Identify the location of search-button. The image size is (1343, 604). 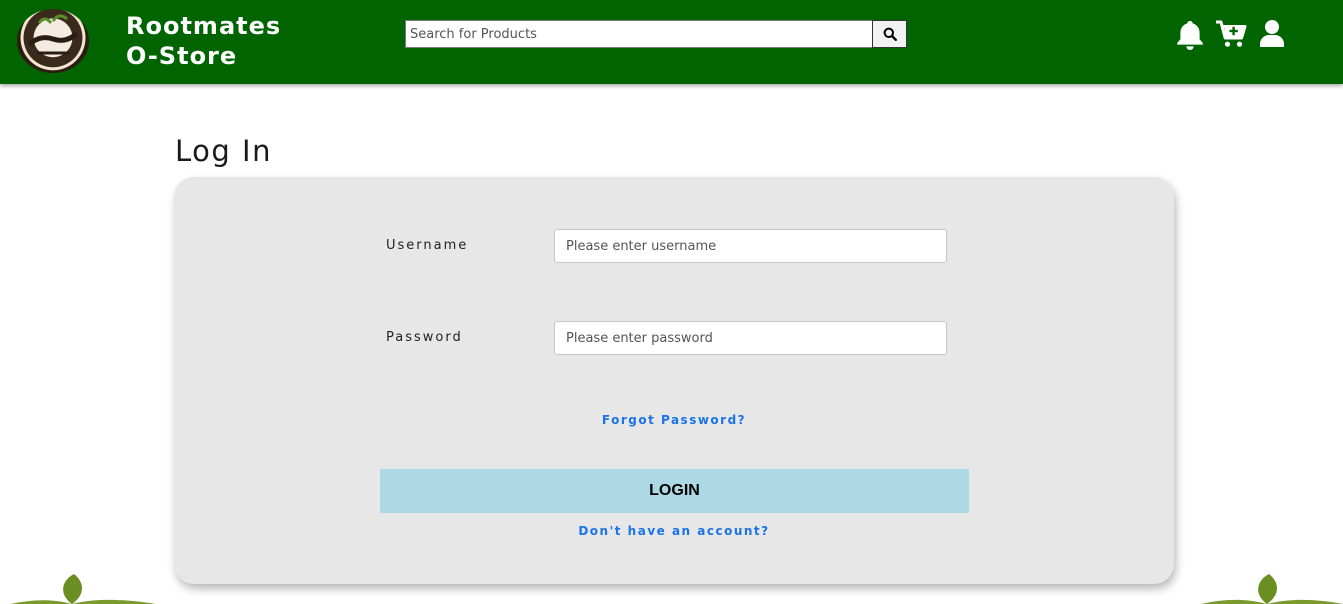
(889, 34).